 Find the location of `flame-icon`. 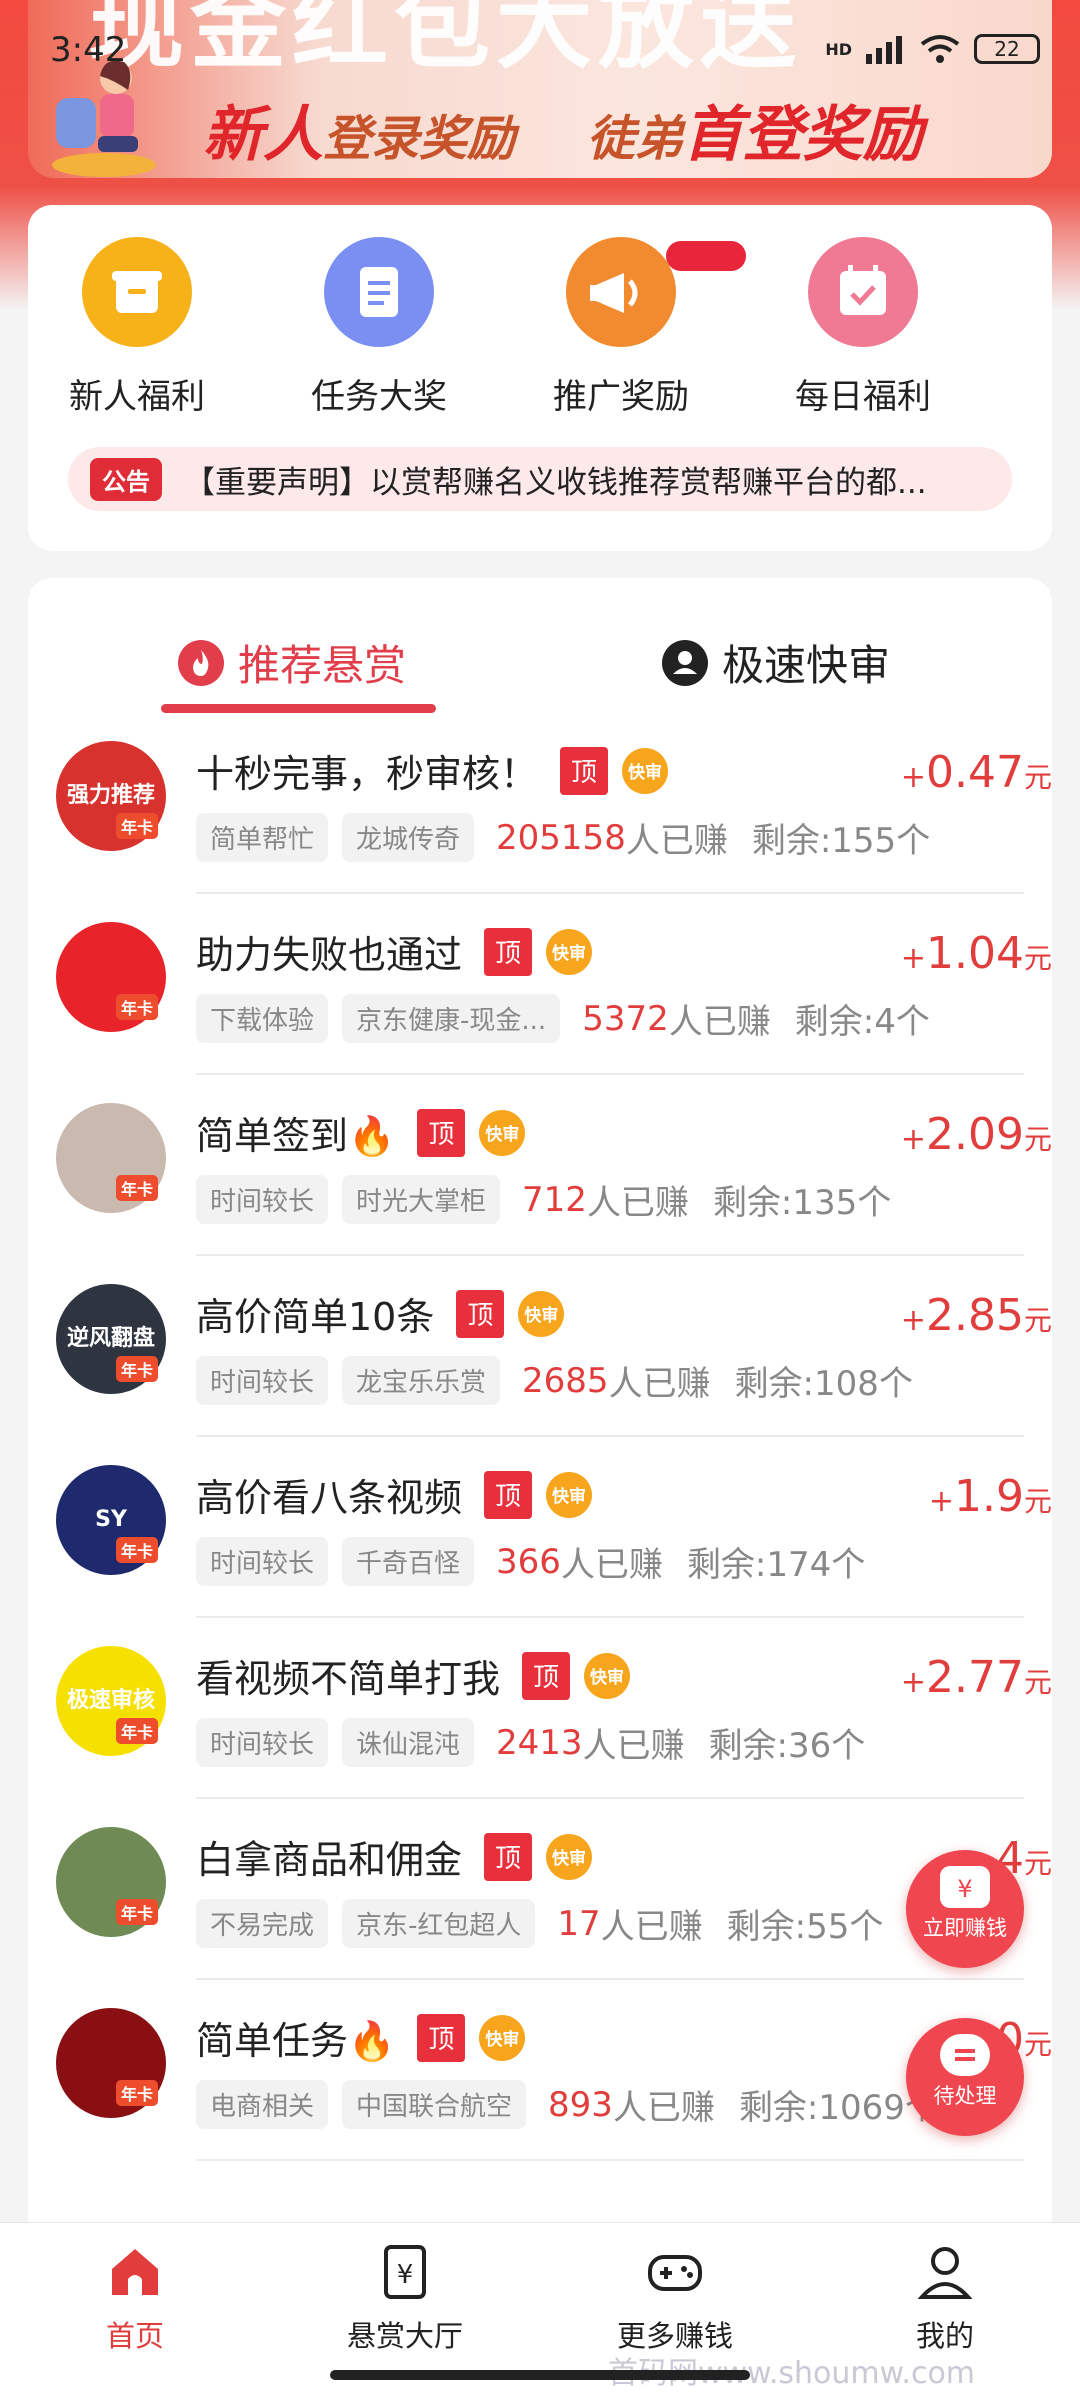

flame-icon is located at coordinates (201, 662).